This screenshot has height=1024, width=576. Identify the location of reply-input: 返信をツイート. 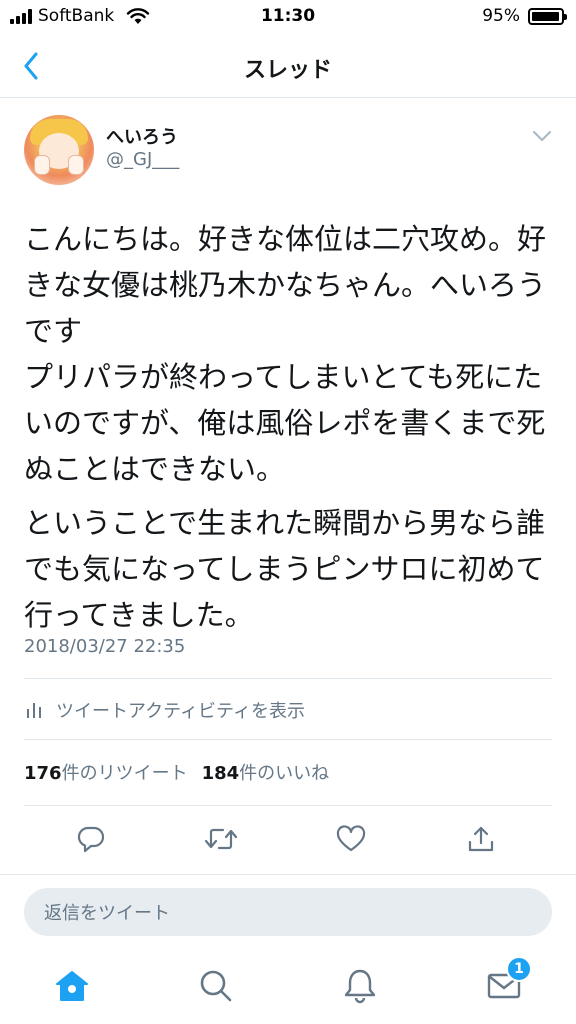
(288, 912).